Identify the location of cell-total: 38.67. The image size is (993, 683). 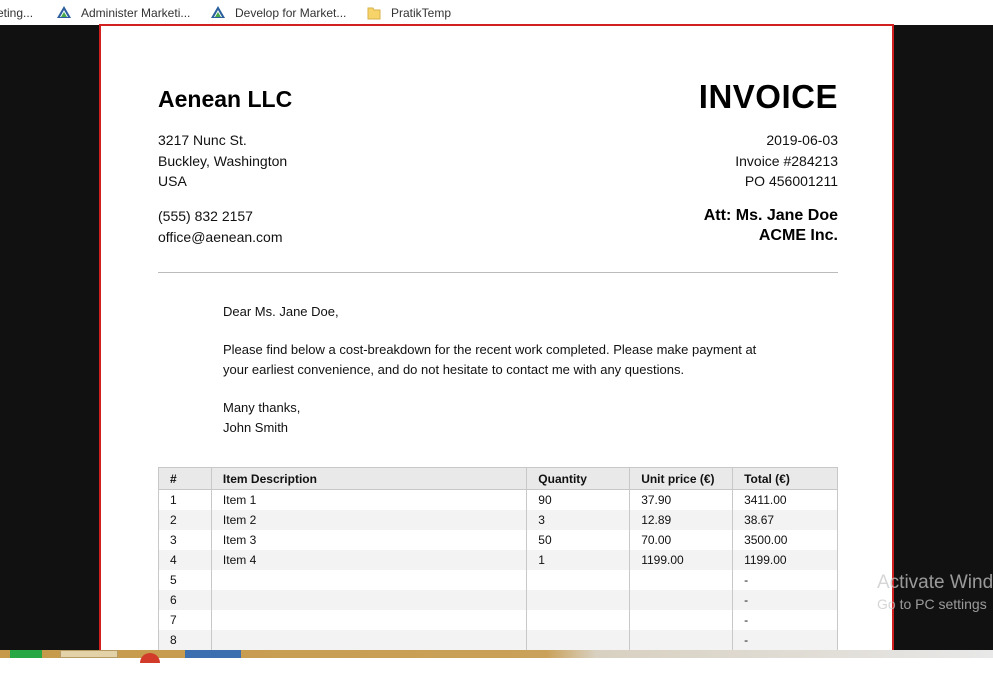
(785, 519).